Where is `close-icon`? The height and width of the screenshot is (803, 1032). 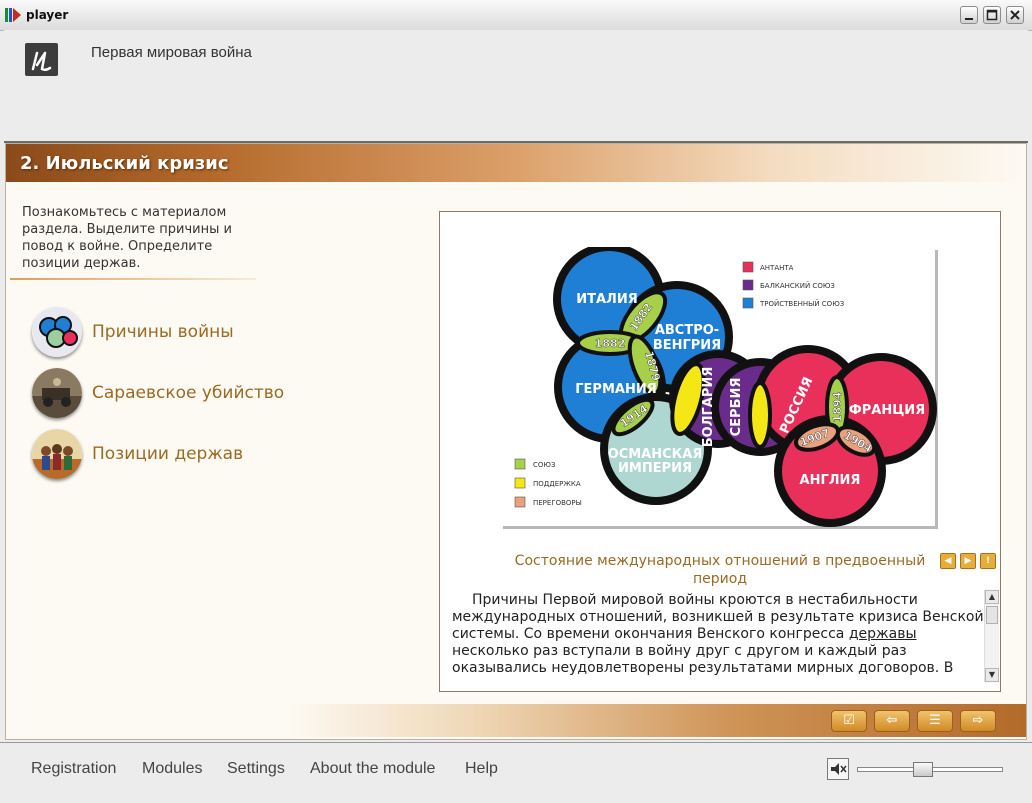
close-icon is located at coordinates (1015, 15).